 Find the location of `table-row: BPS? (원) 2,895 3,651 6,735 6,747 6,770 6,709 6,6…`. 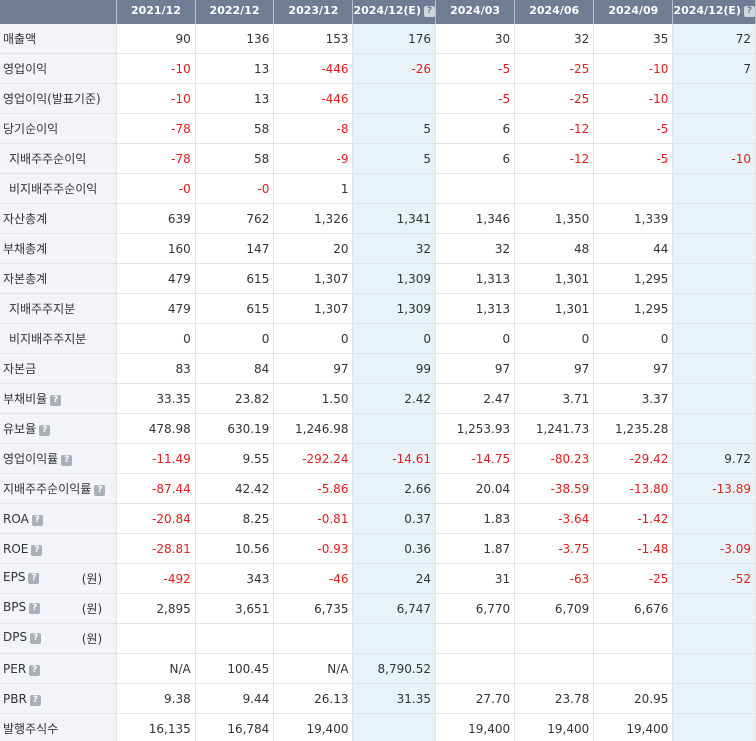

table-row: BPS? (원) 2,895 3,651 6,735 6,747 6,770 6,709 6,6… is located at coordinates (378, 608).